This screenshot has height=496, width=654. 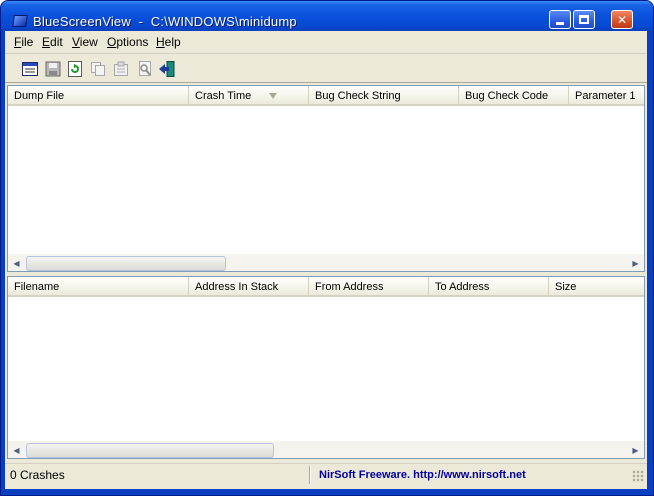 I want to click on col-to-address: To Address, so click(x=489, y=286).